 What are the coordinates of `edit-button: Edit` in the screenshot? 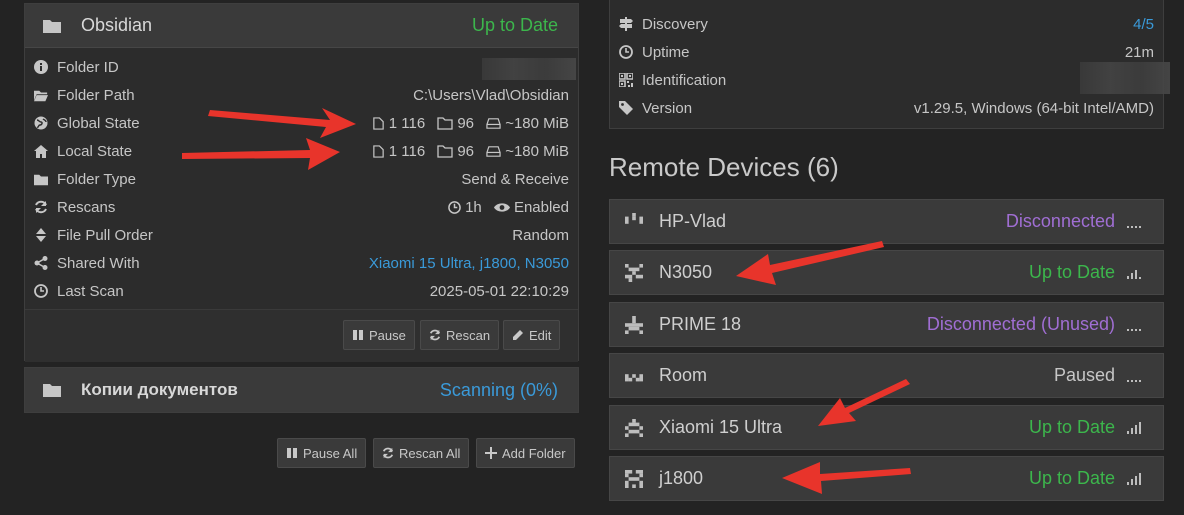 It's located at (532, 335).